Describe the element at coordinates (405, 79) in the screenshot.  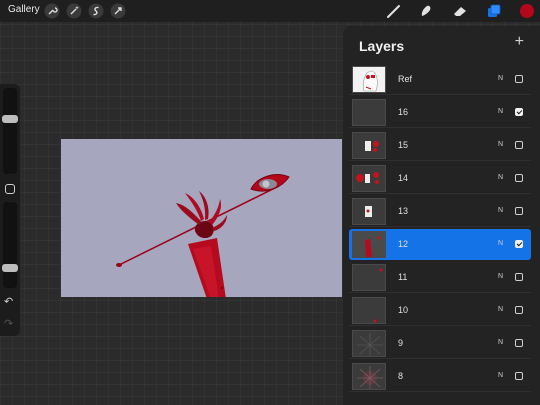
I see `layer-name: Ref` at that location.